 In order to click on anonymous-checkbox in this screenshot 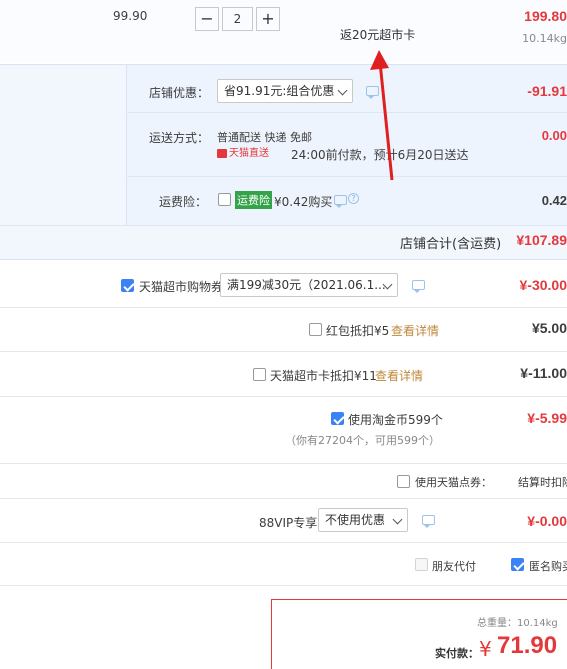, I will do `click(517, 564)`.